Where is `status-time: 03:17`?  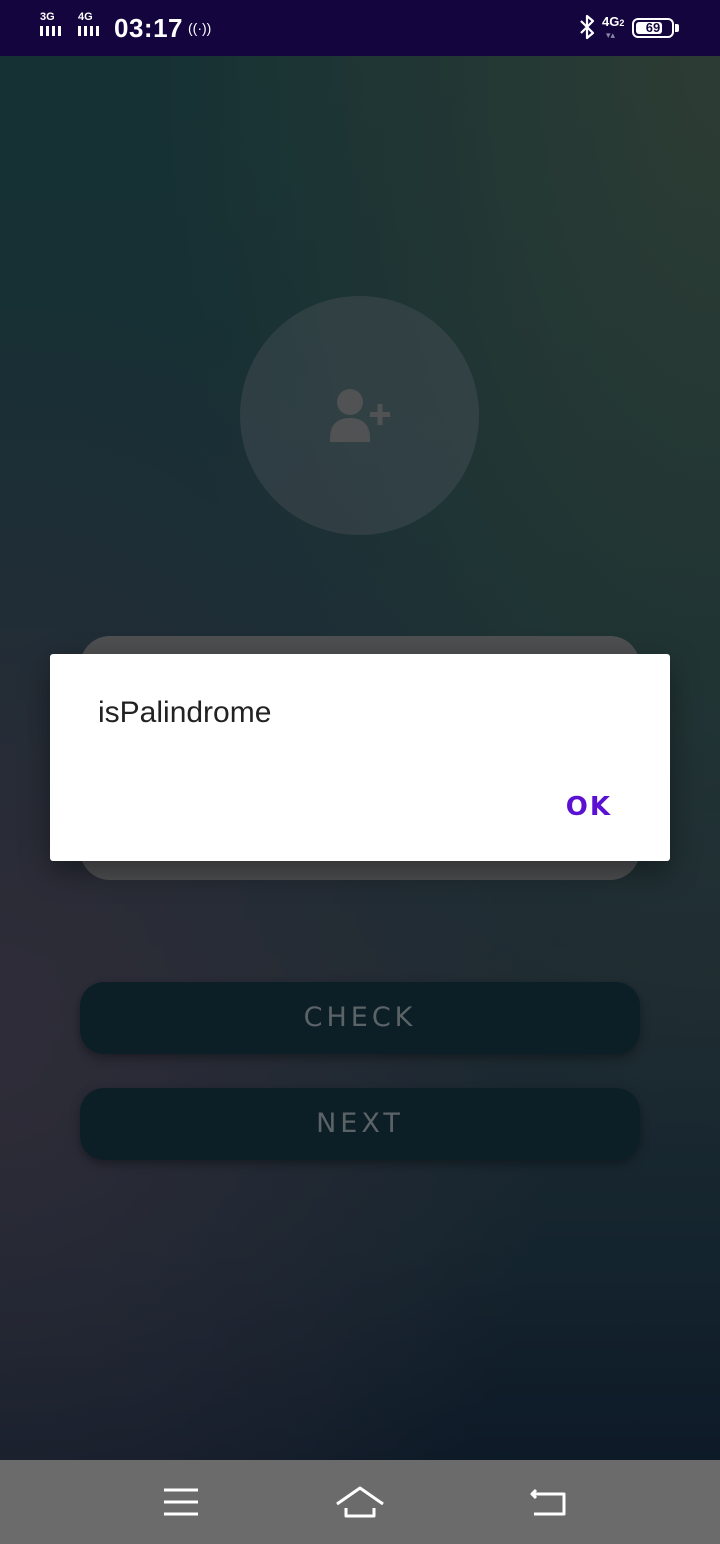 status-time: 03:17 is located at coordinates (148, 28).